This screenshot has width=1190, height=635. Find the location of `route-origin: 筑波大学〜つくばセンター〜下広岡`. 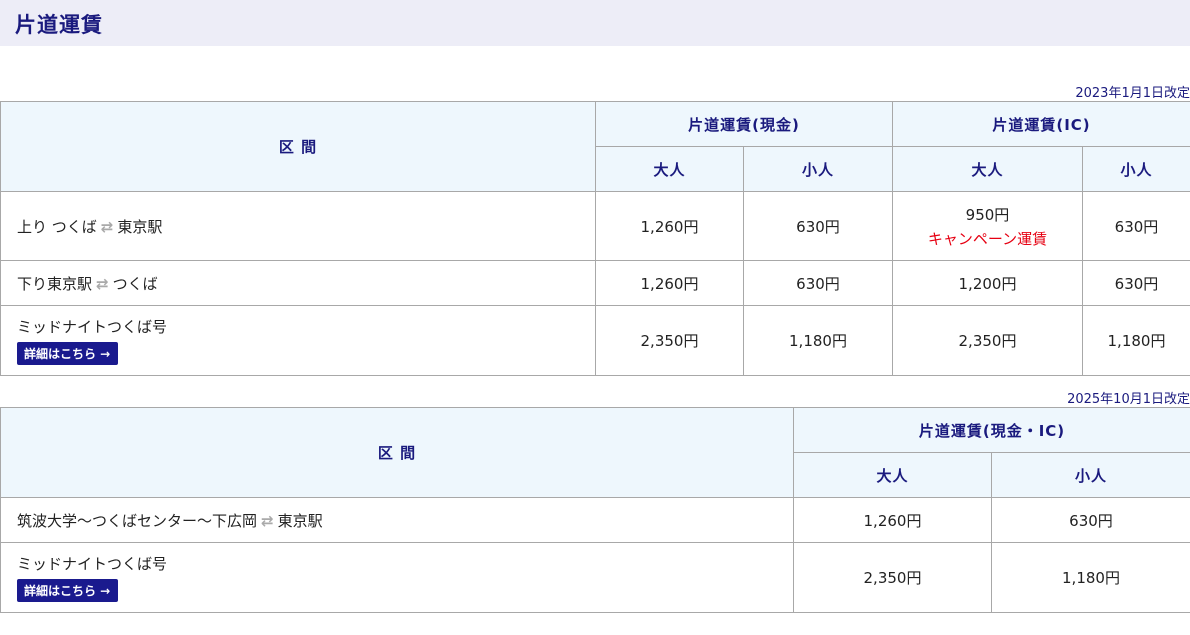

route-origin: 筑波大学〜つくばセンター〜下広岡 is located at coordinates (137, 520).